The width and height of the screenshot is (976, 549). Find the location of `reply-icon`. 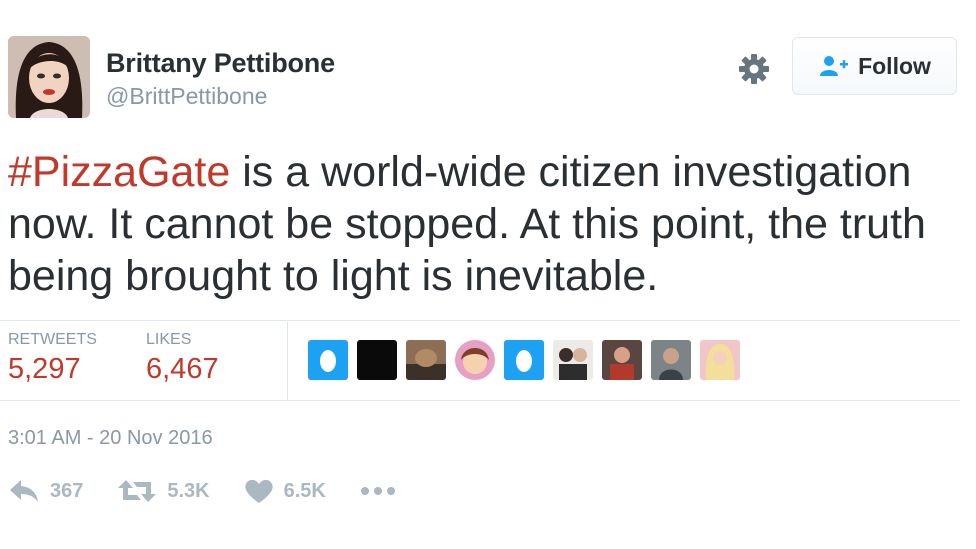

reply-icon is located at coordinates (24, 491).